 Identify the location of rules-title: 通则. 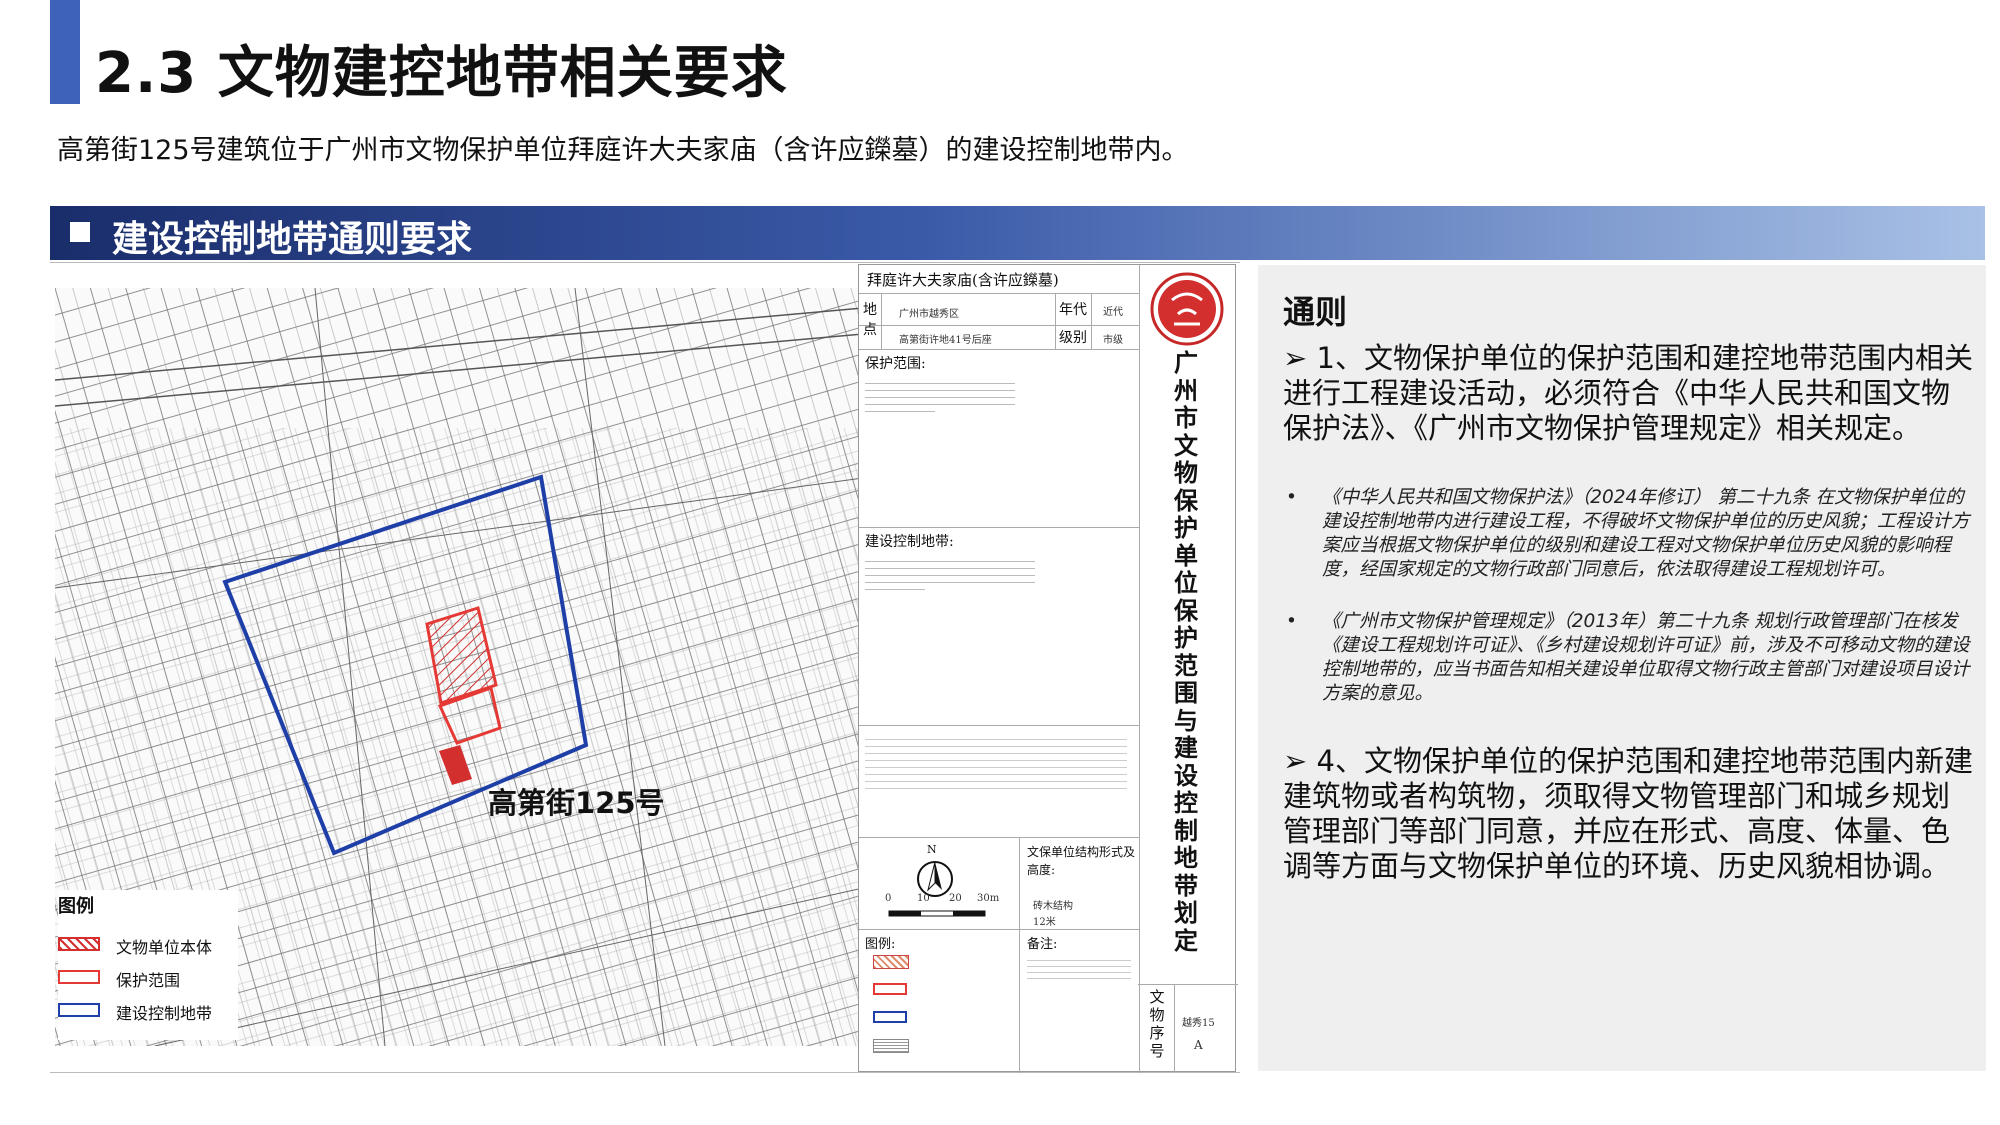
(1315, 312).